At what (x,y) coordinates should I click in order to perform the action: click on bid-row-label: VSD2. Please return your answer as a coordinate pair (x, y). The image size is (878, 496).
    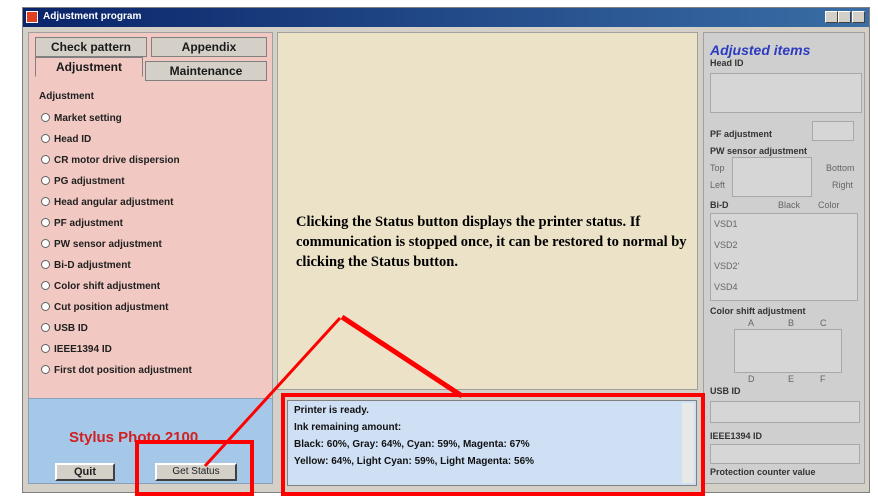
    Looking at the image, I should click on (726, 245).